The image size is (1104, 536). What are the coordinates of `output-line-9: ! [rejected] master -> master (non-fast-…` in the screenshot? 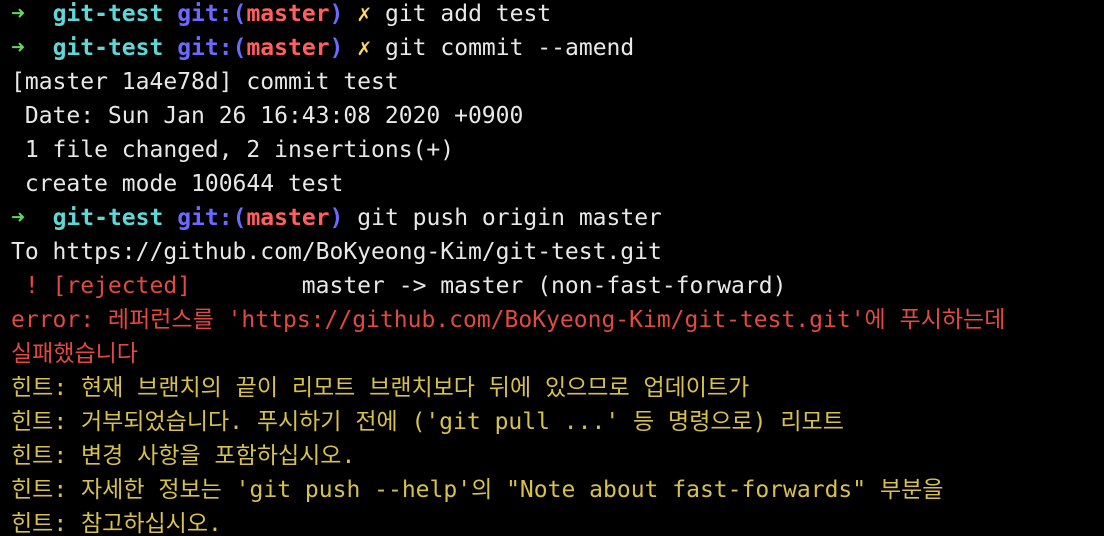 It's located at (399, 286).